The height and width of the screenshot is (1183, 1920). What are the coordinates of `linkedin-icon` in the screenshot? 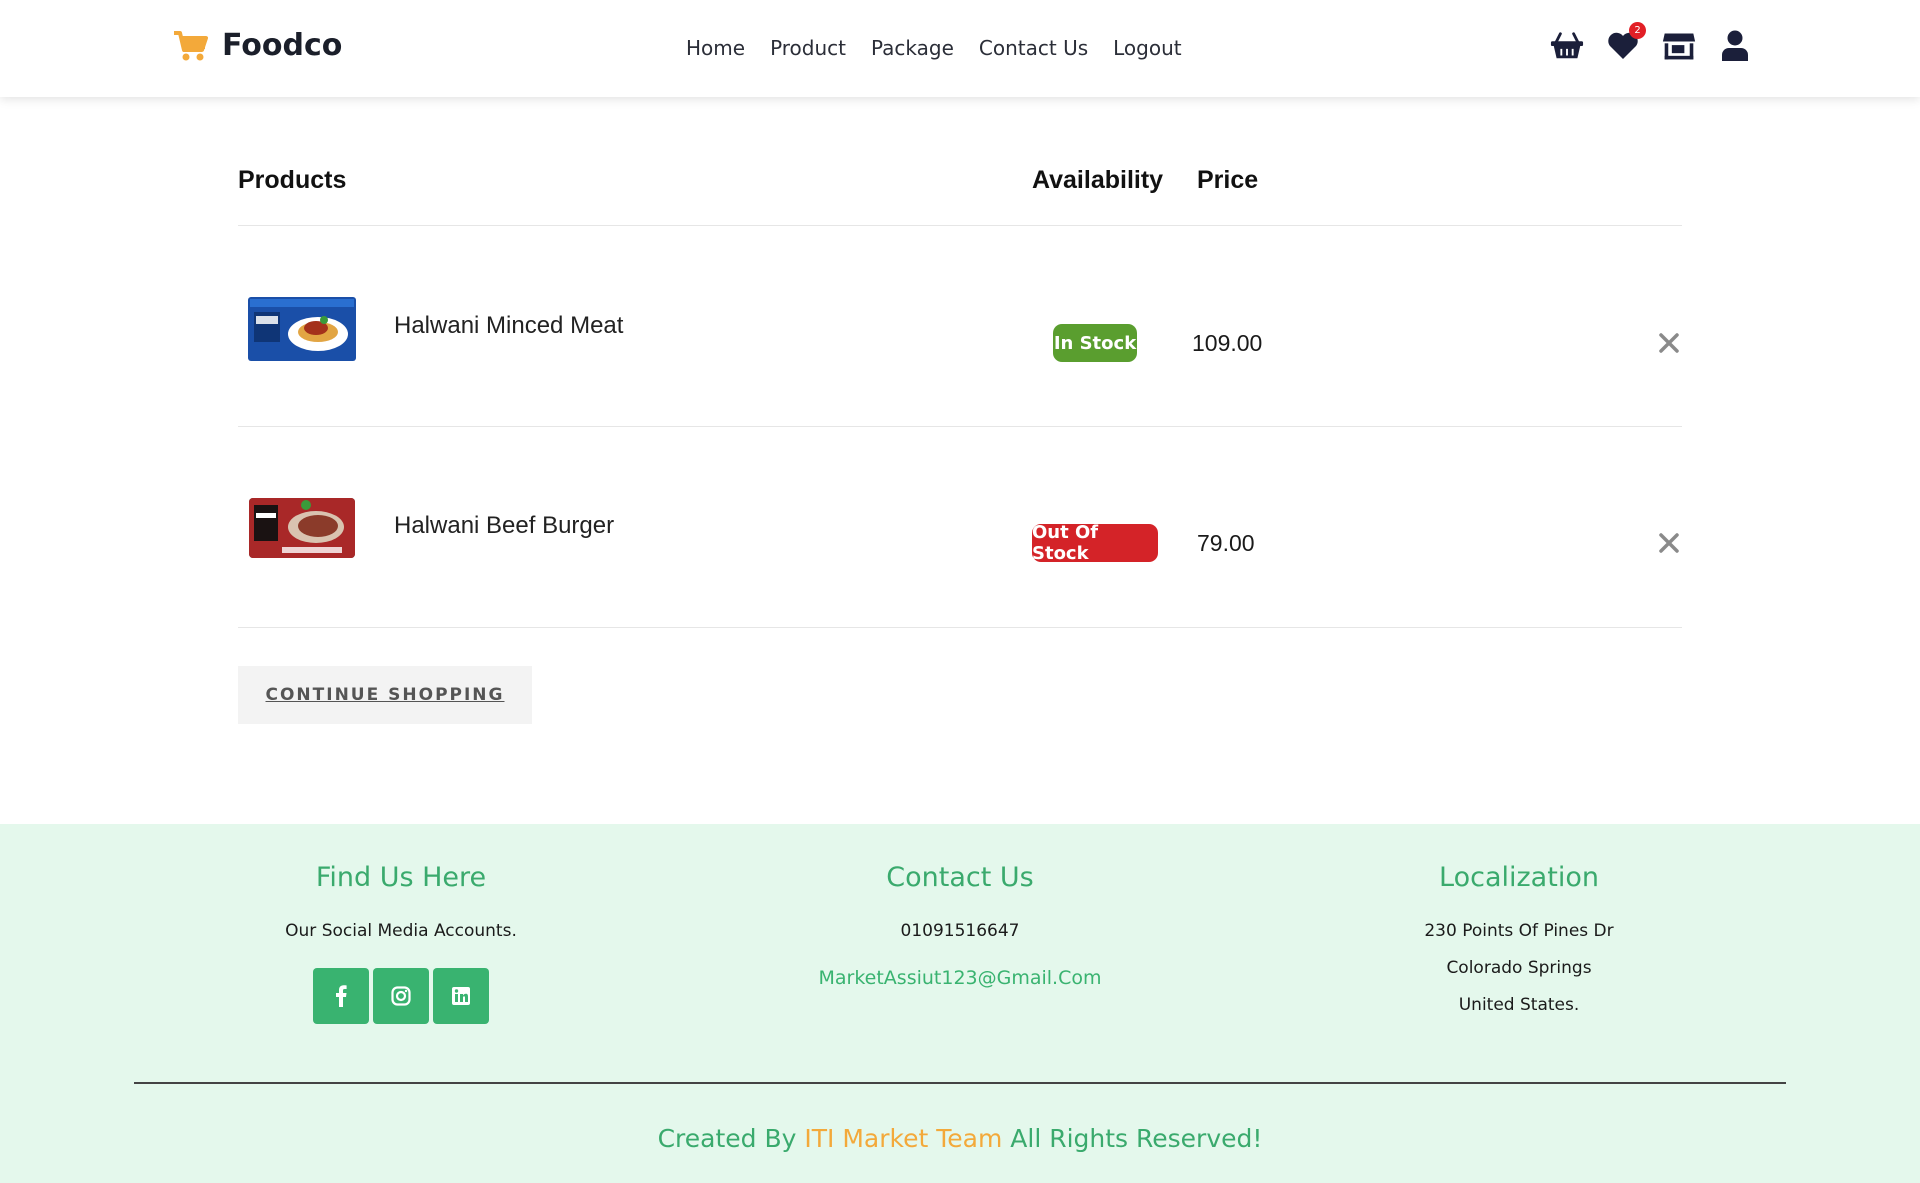 It's located at (461, 996).